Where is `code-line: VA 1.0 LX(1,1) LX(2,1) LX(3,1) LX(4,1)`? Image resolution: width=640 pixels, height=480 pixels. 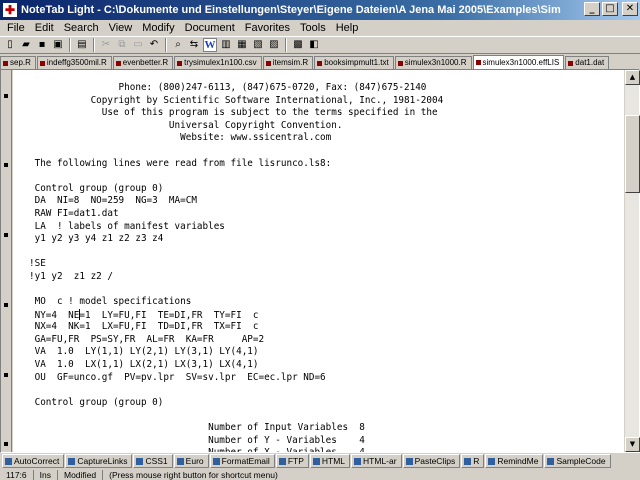
code-line: VA 1.0 LX(1,1) LX(2,1) LX(3,1) LX(4,1) is located at coordinates (327, 365).